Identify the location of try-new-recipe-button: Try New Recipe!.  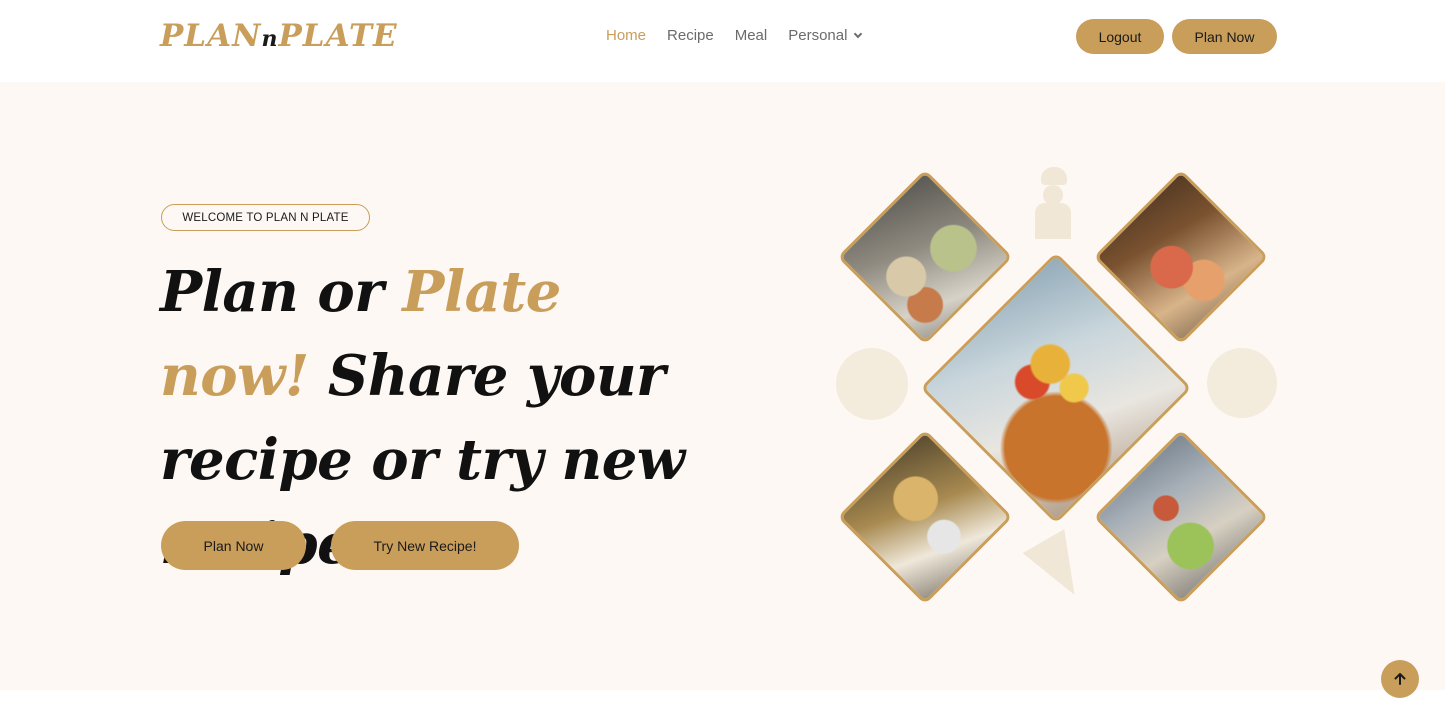
(425, 545).